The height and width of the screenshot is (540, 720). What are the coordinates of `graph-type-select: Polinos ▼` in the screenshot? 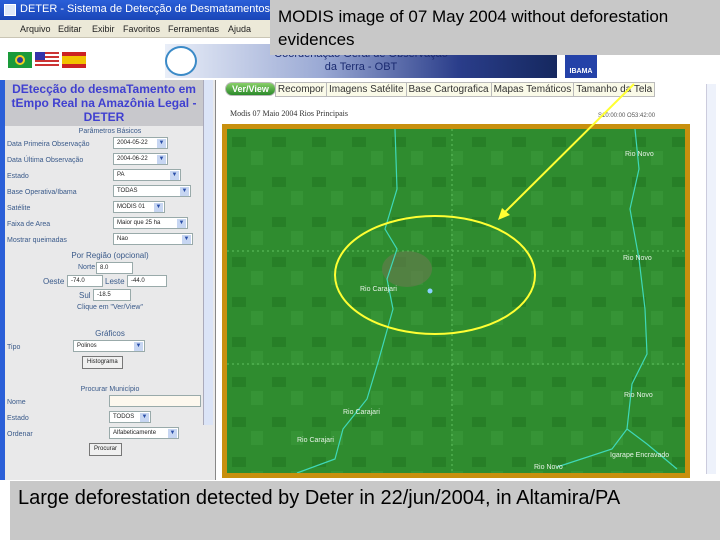 It's located at (109, 346).